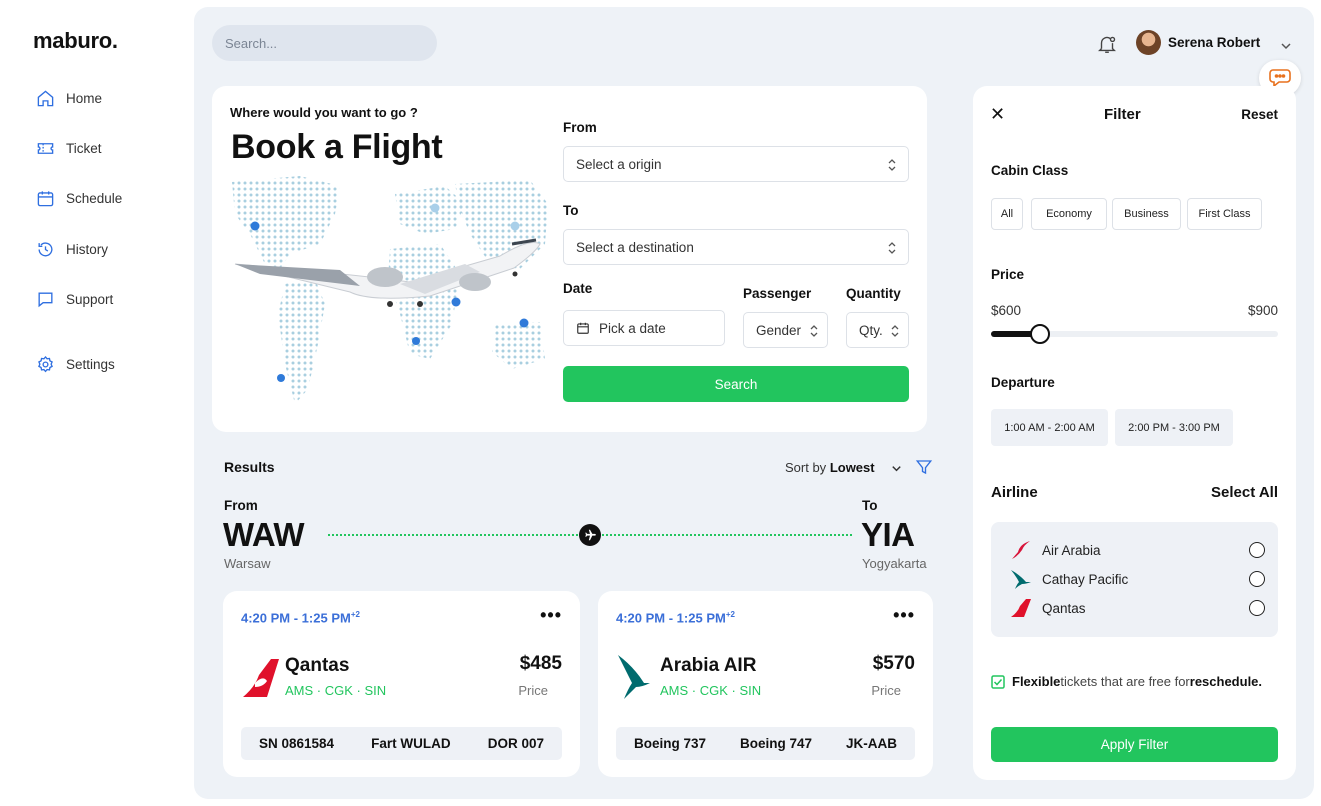  What do you see at coordinates (45, 148) in the screenshot?
I see `ticket-icon` at bounding box center [45, 148].